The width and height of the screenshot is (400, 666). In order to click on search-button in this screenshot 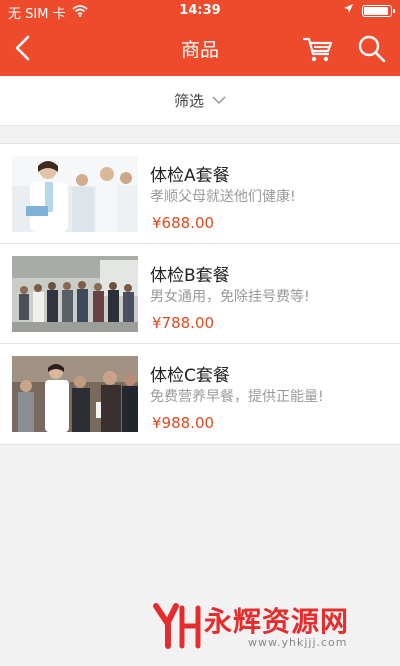, I will do `click(372, 49)`.